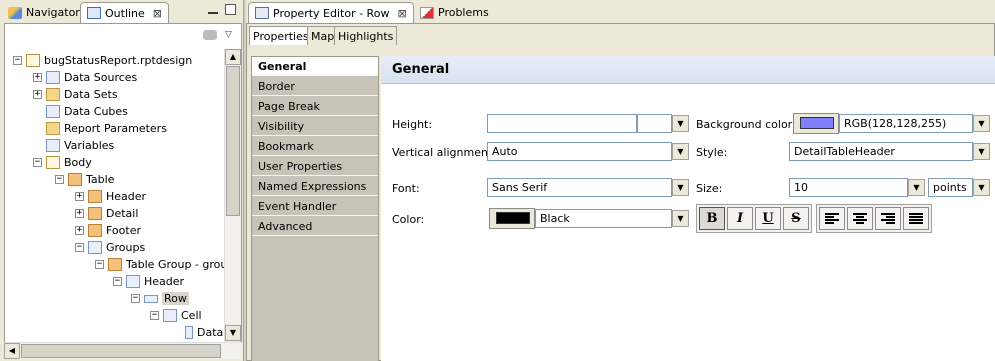 This screenshot has width=995, height=361. I want to click on font-color-button, so click(512, 218).